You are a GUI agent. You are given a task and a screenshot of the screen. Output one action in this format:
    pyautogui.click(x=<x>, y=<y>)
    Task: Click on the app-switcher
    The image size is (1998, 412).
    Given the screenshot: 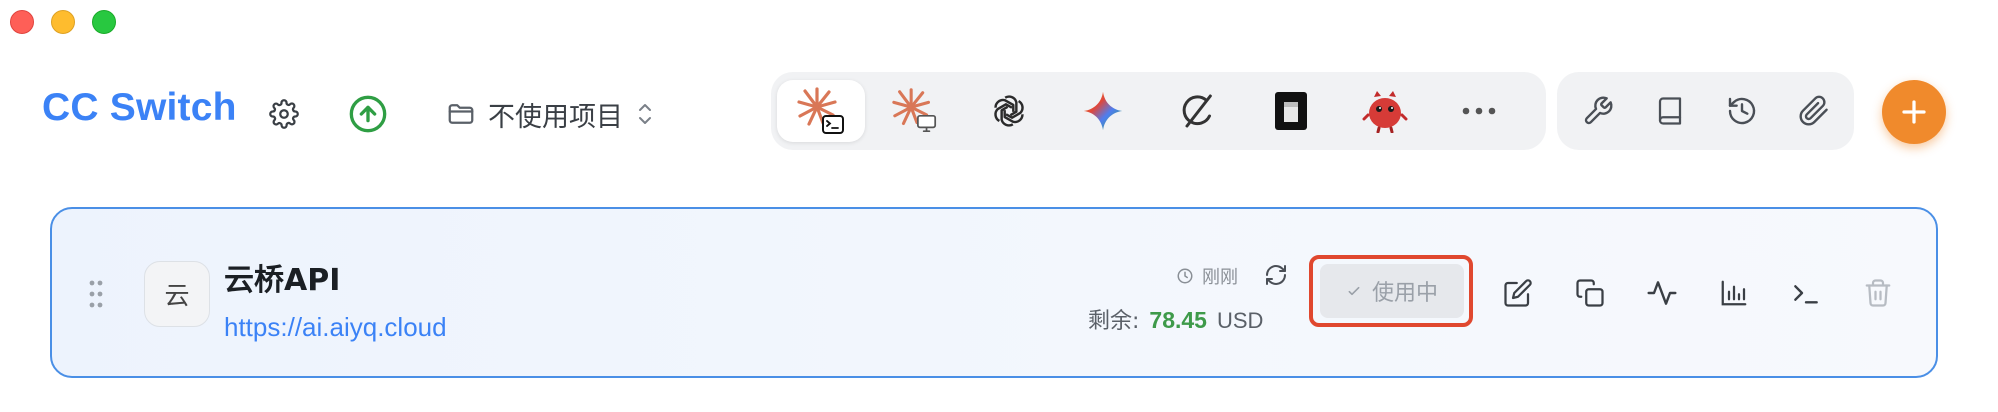 What is the action you would take?
    pyautogui.click(x=1158, y=111)
    